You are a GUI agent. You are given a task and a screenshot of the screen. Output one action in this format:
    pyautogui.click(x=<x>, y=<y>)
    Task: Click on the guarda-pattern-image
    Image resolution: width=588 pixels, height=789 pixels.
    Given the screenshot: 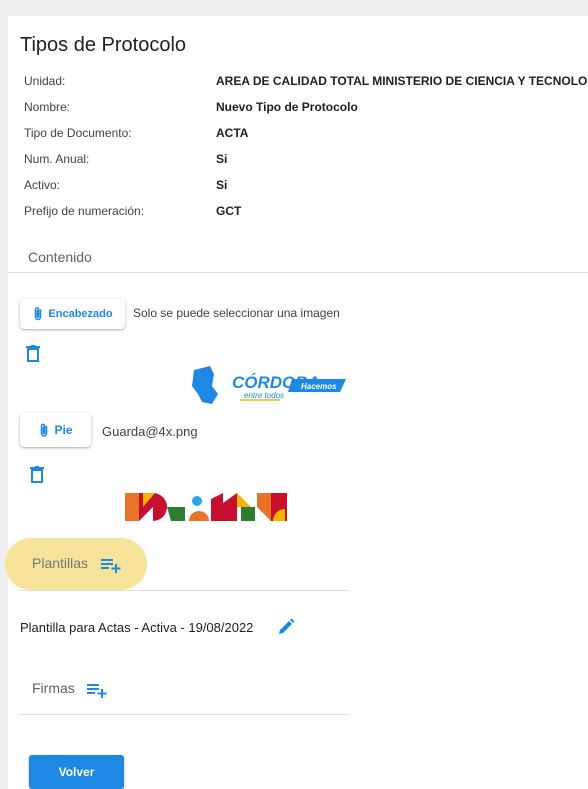 What is the action you would take?
    pyautogui.click(x=206, y=509)
    